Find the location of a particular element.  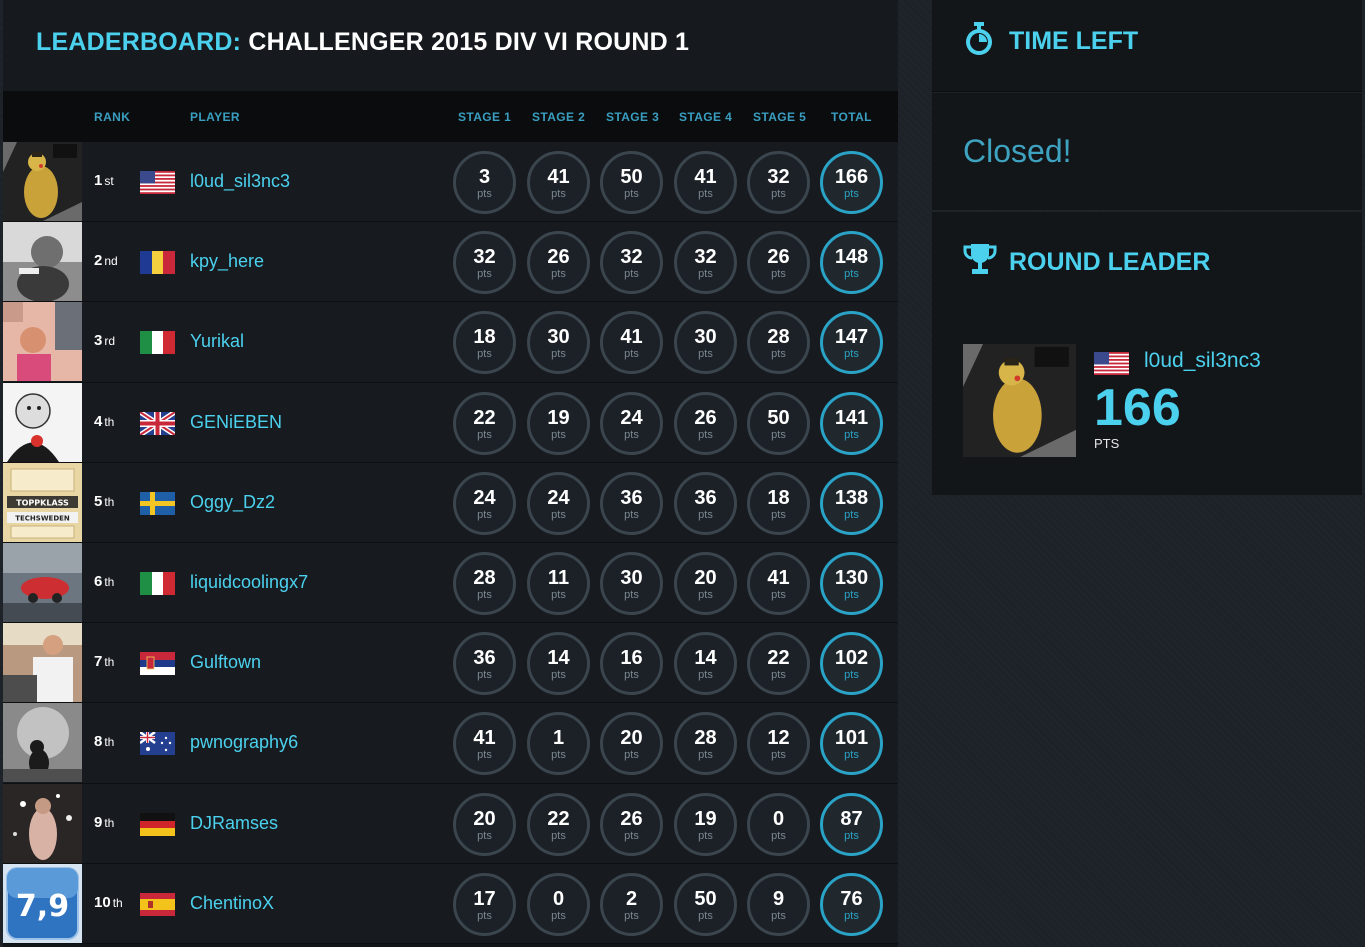

player-name-link: Oggy_Dz2 is located at coordinates (232, 502).